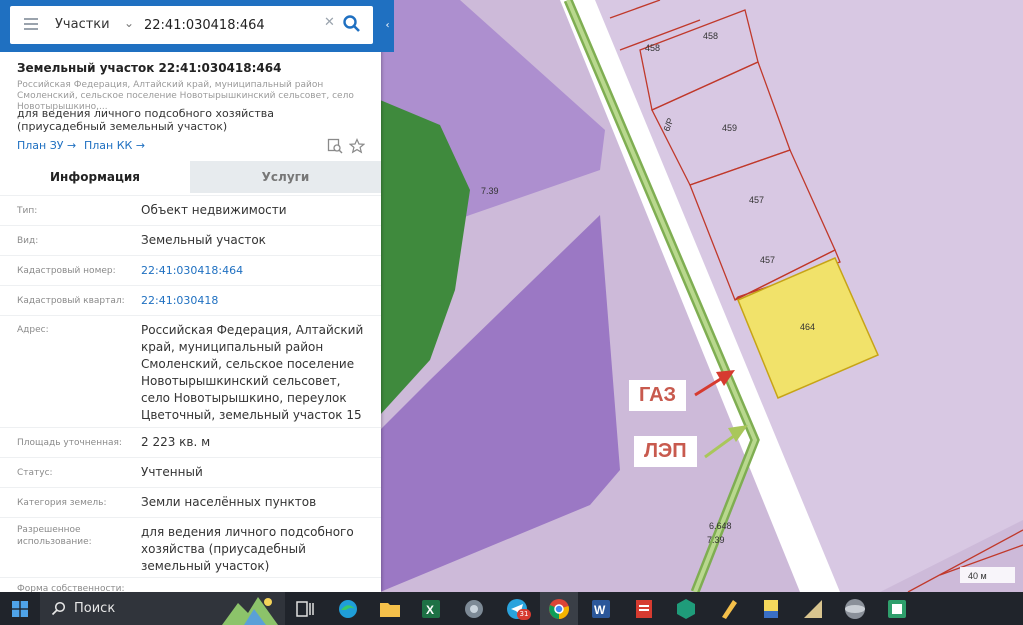 This screenshot has width=1023, height=625. What do you see at coordinates (35, 473) in the screenshot?
I see `info-label: Статус:` at bounding box center [35, 473].